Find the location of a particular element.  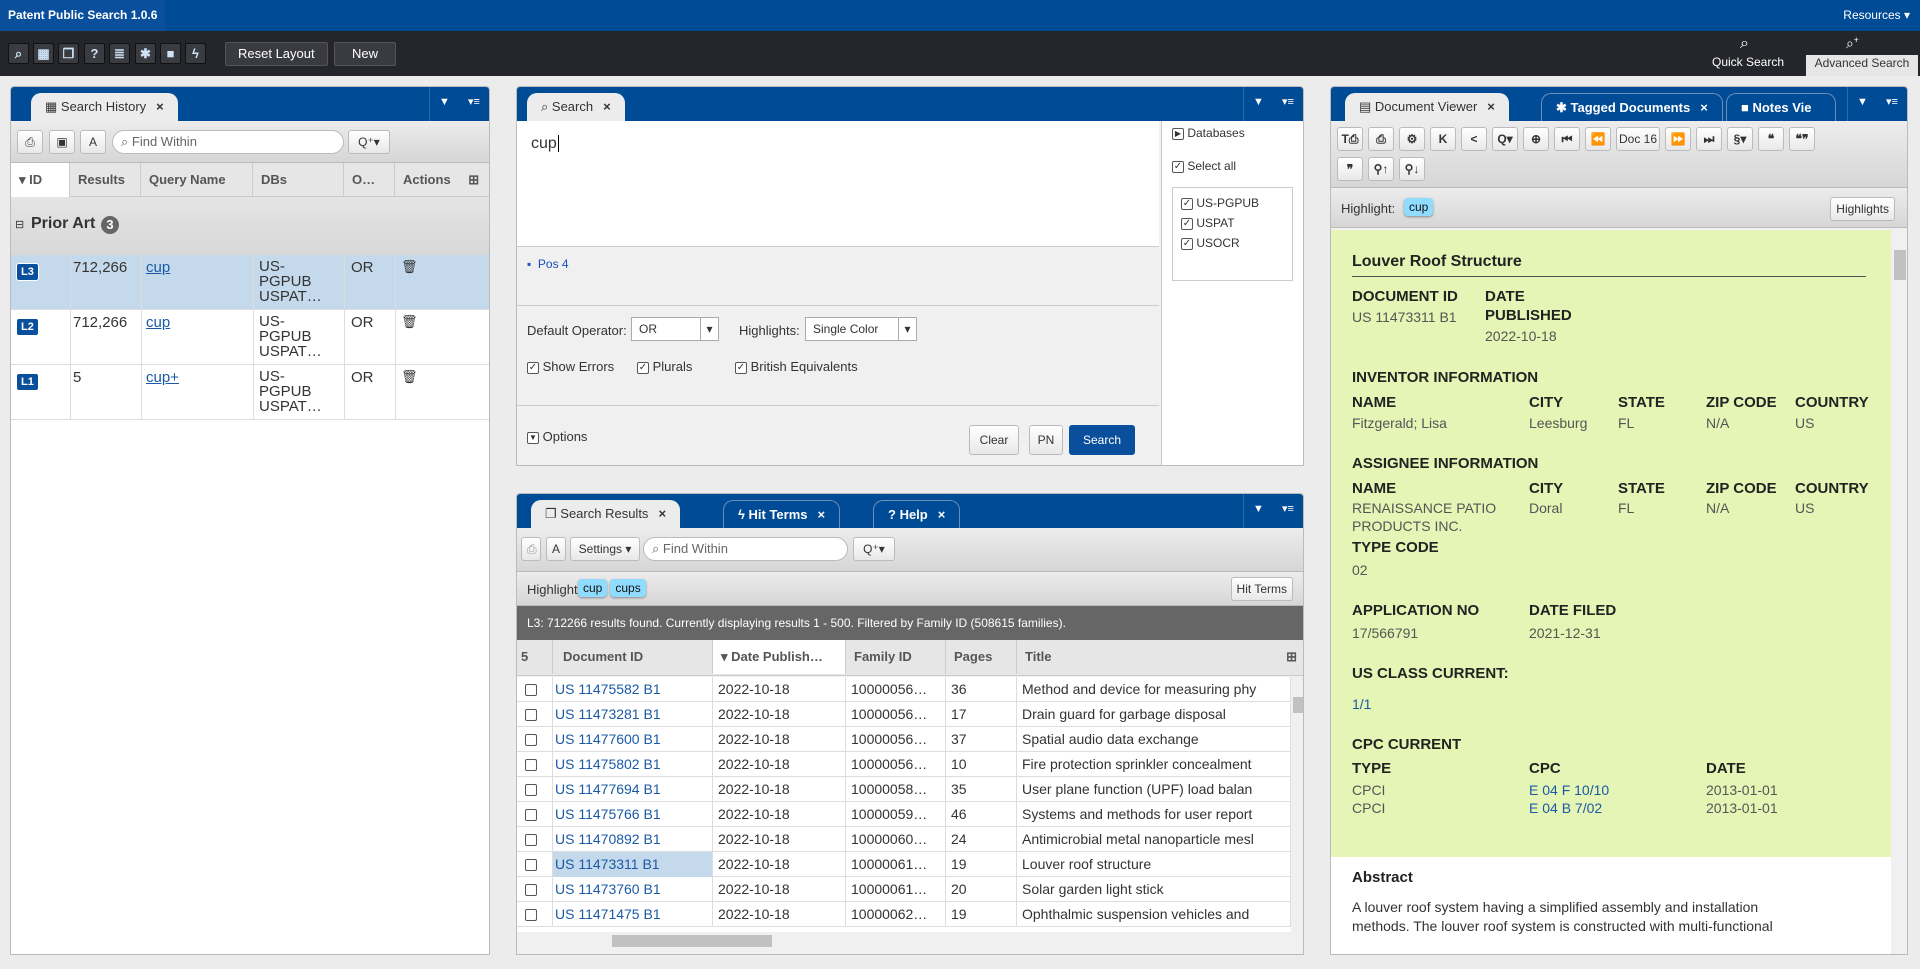

text-image-icon: T⎙ is located at coordinates (1350, 139).